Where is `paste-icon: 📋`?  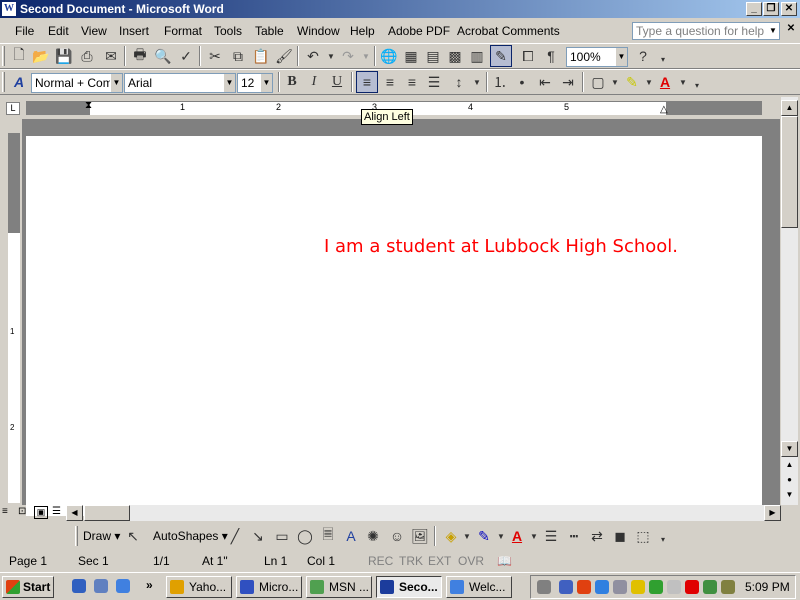 paste-icon: 📋 is located at coordinates (261, 56).